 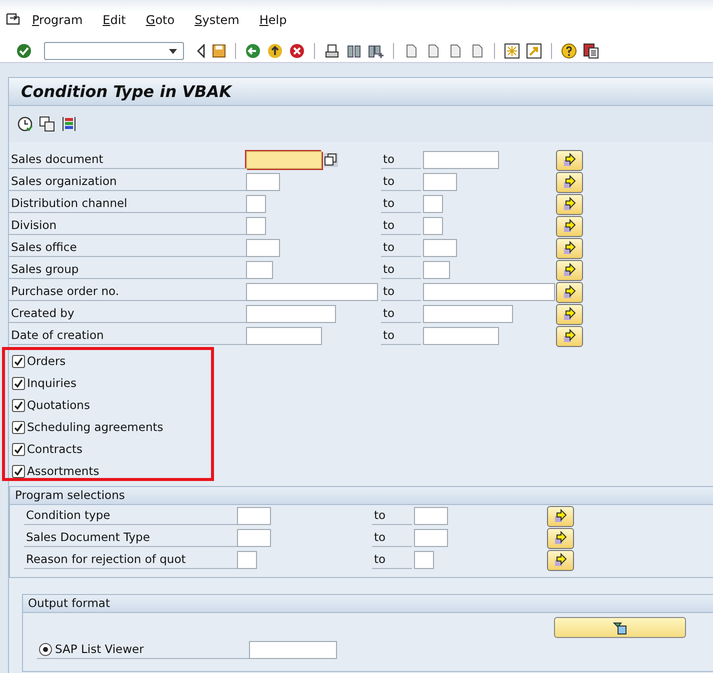 I want to click on menu-item: System, so click(x=217, y=20).